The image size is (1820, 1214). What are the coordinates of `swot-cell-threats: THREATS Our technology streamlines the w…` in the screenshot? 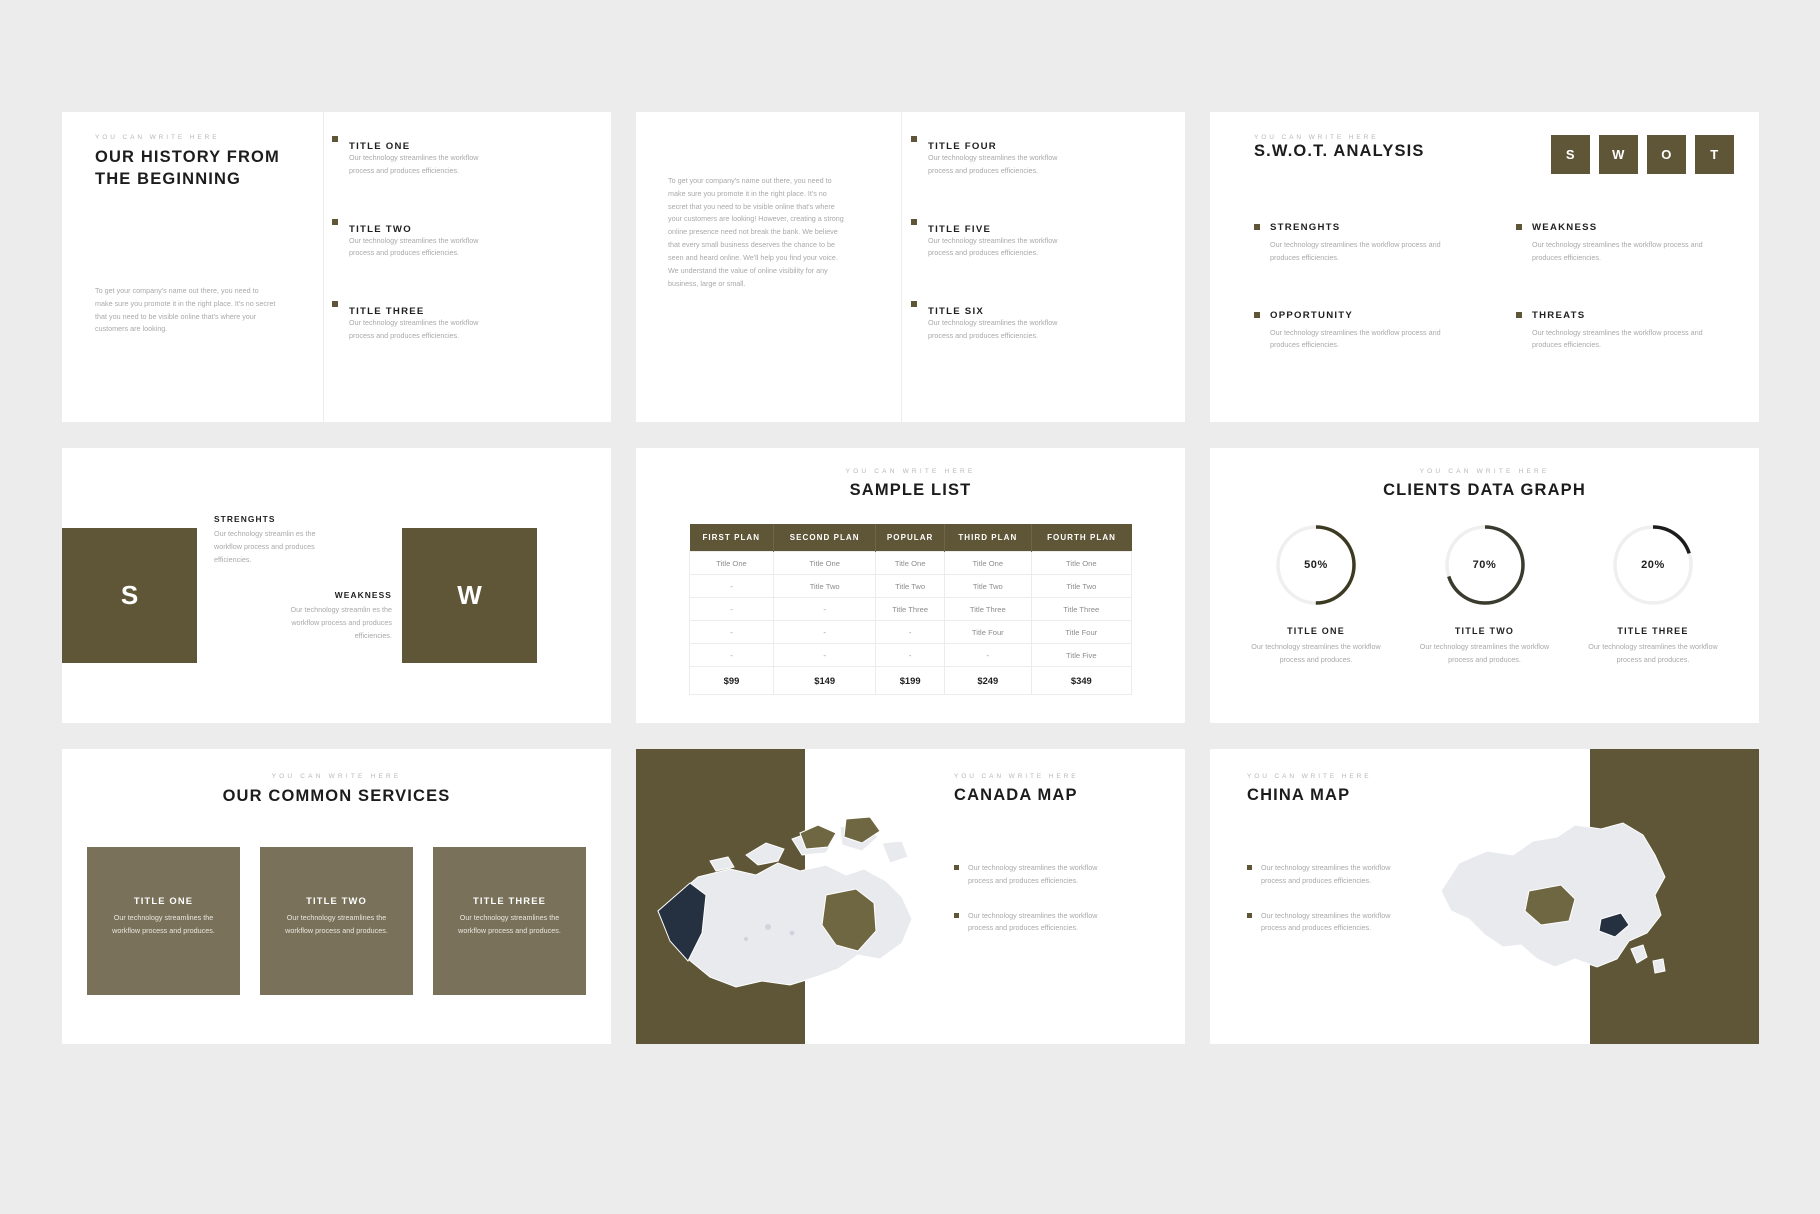 It's located at (1631, 331).